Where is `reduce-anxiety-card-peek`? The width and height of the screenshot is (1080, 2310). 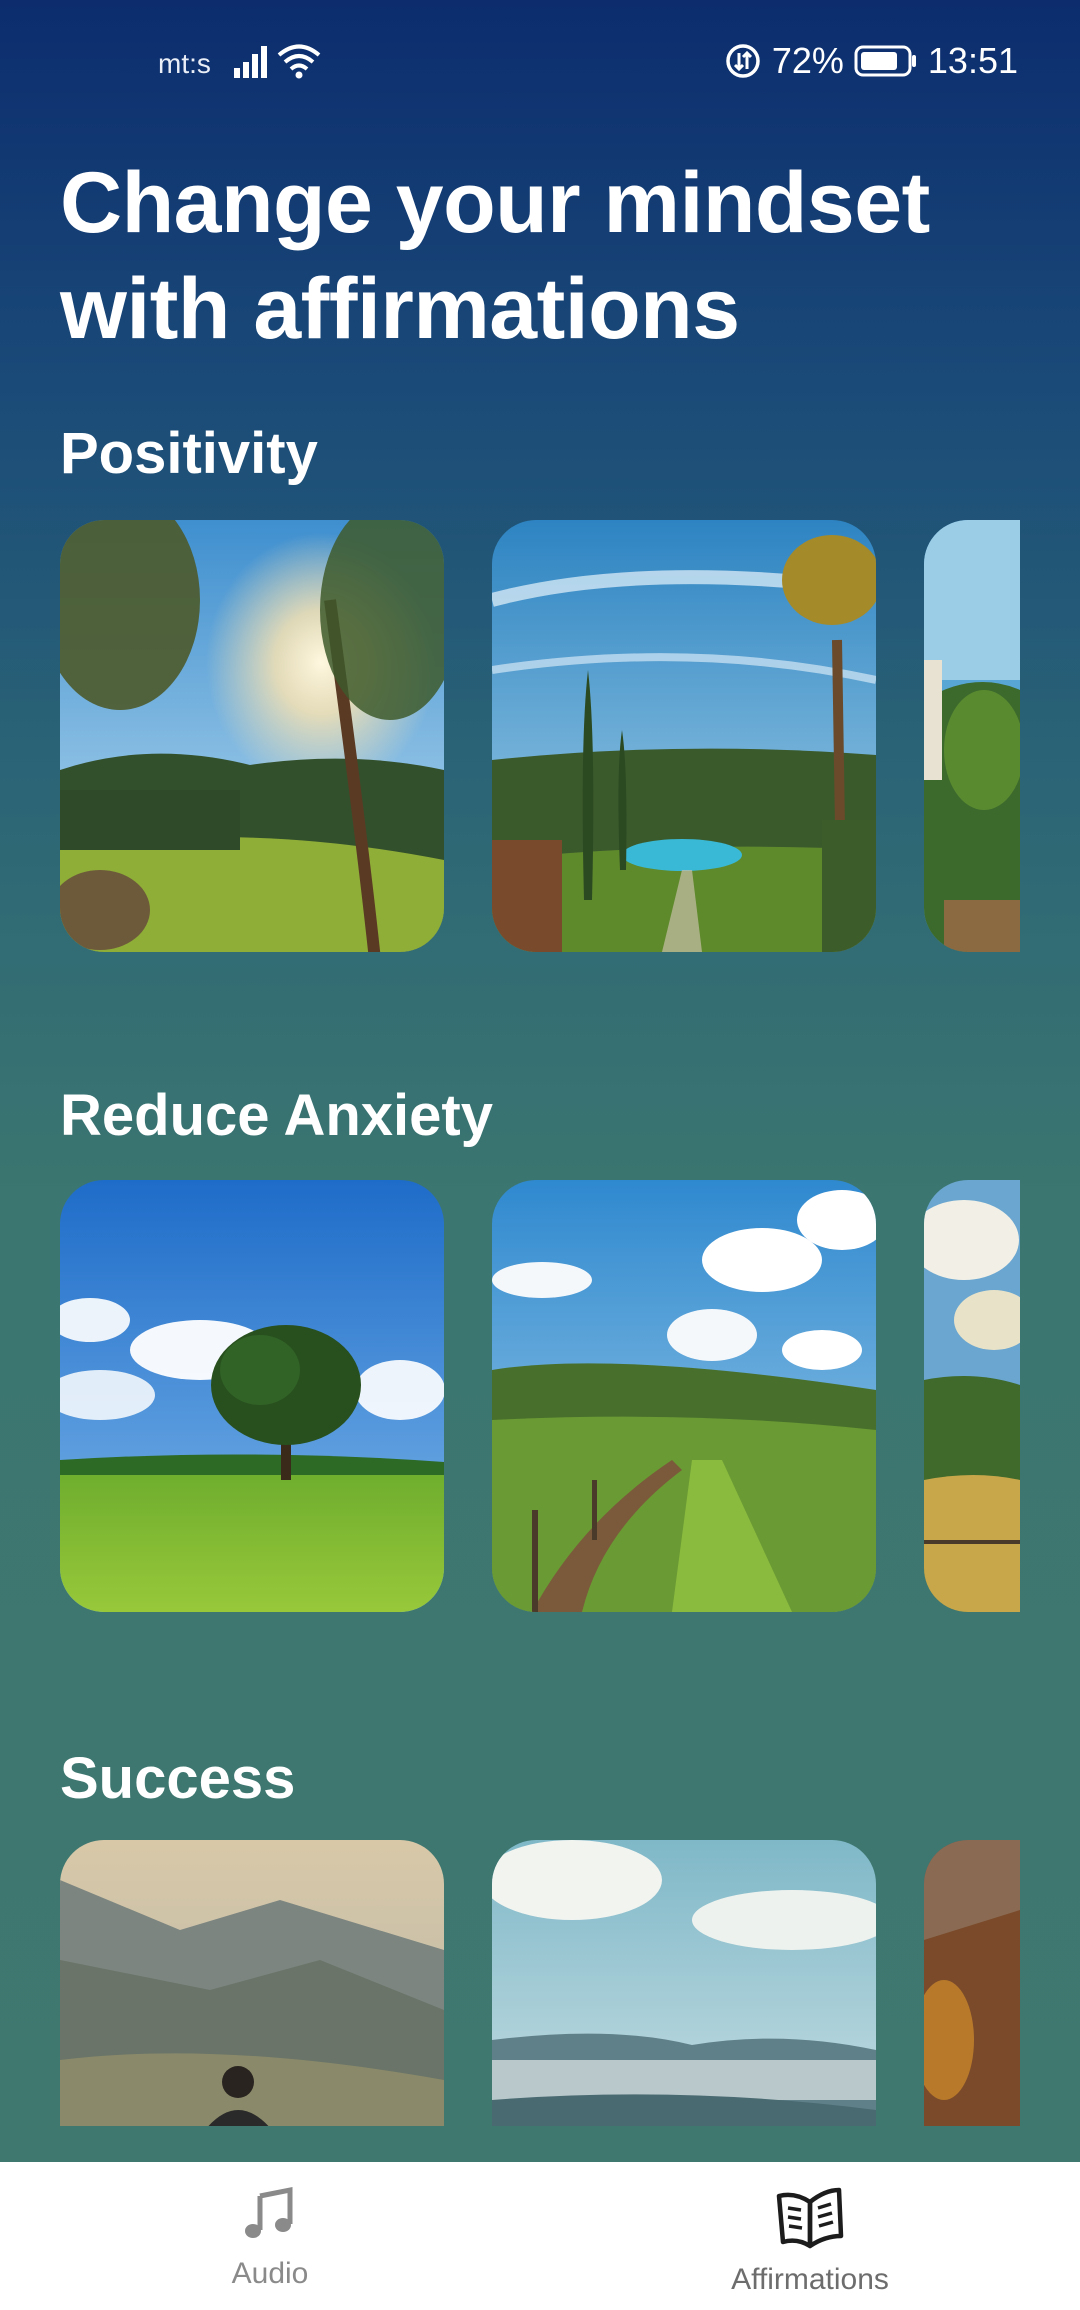
reduce-anxiety-card-peek is located at coordinates (972, 1396).